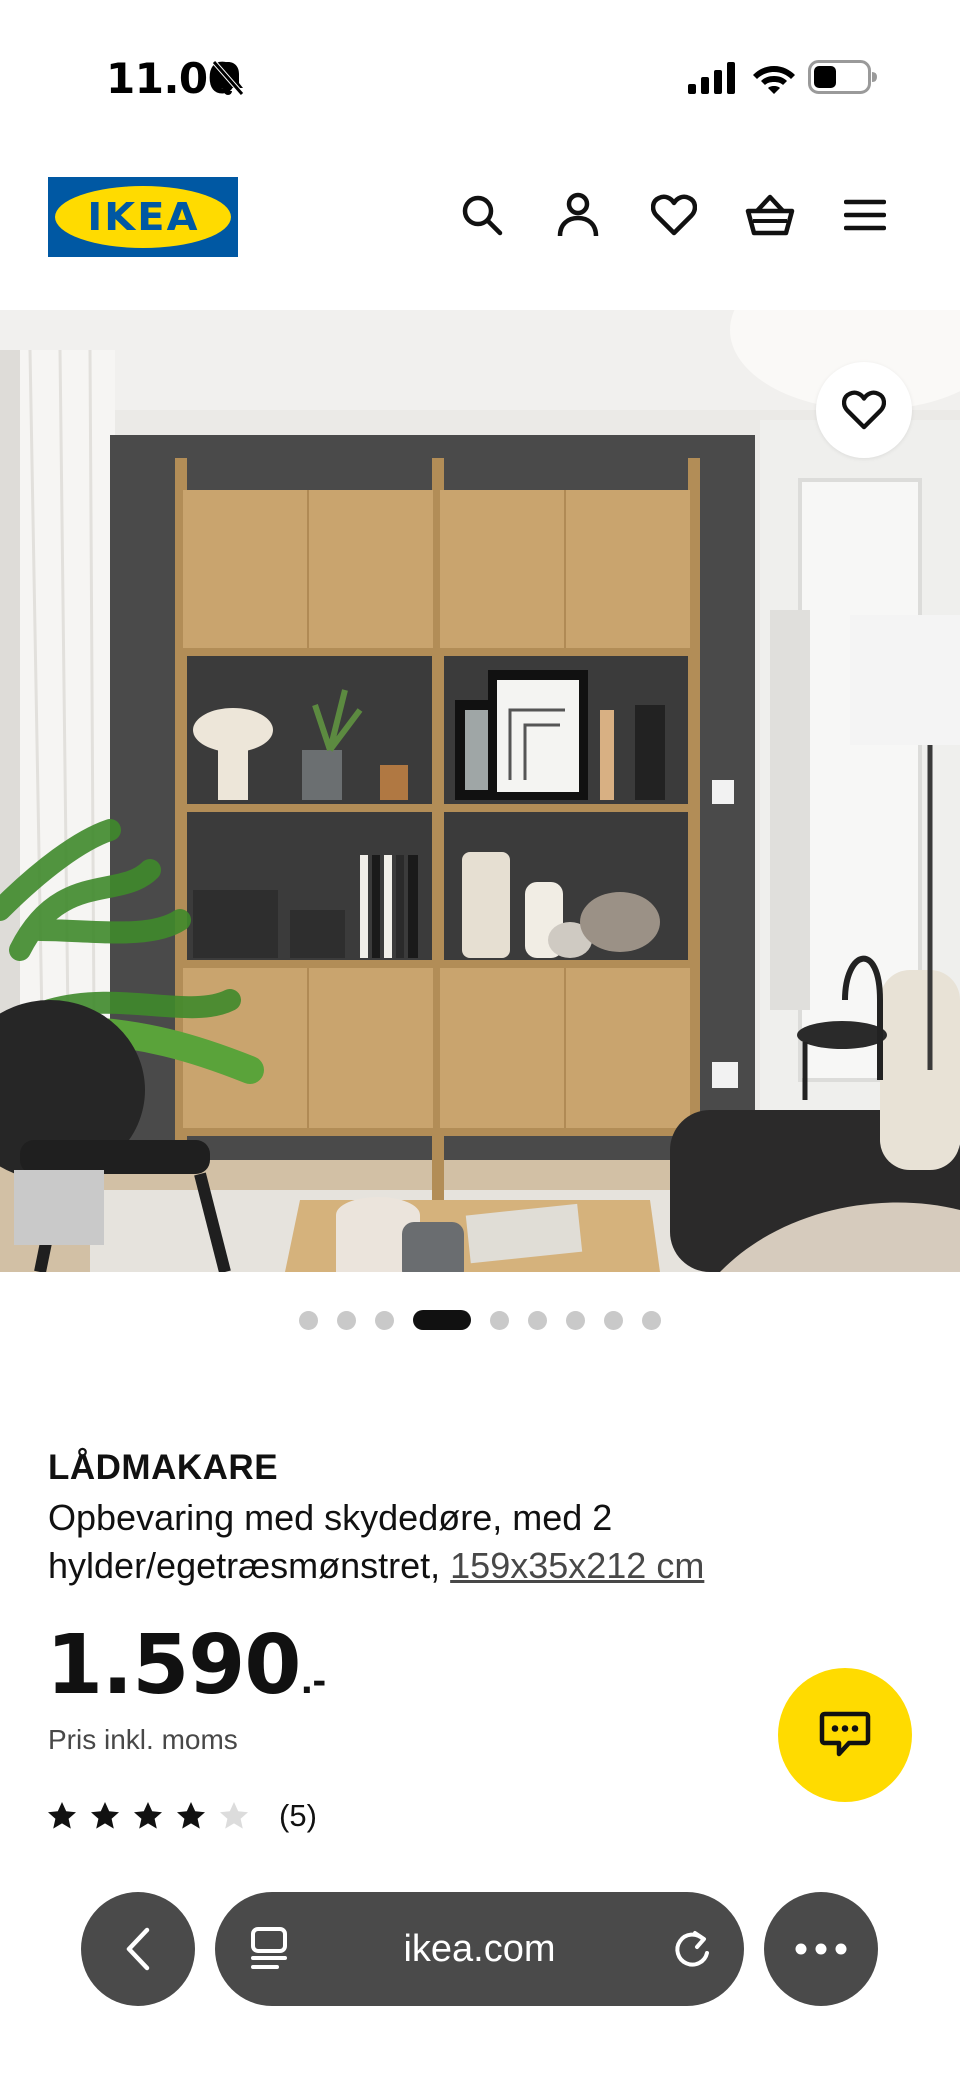 The image size is (960, 2087). I want to click on logo-oval: IKEA, so click(143, 217).